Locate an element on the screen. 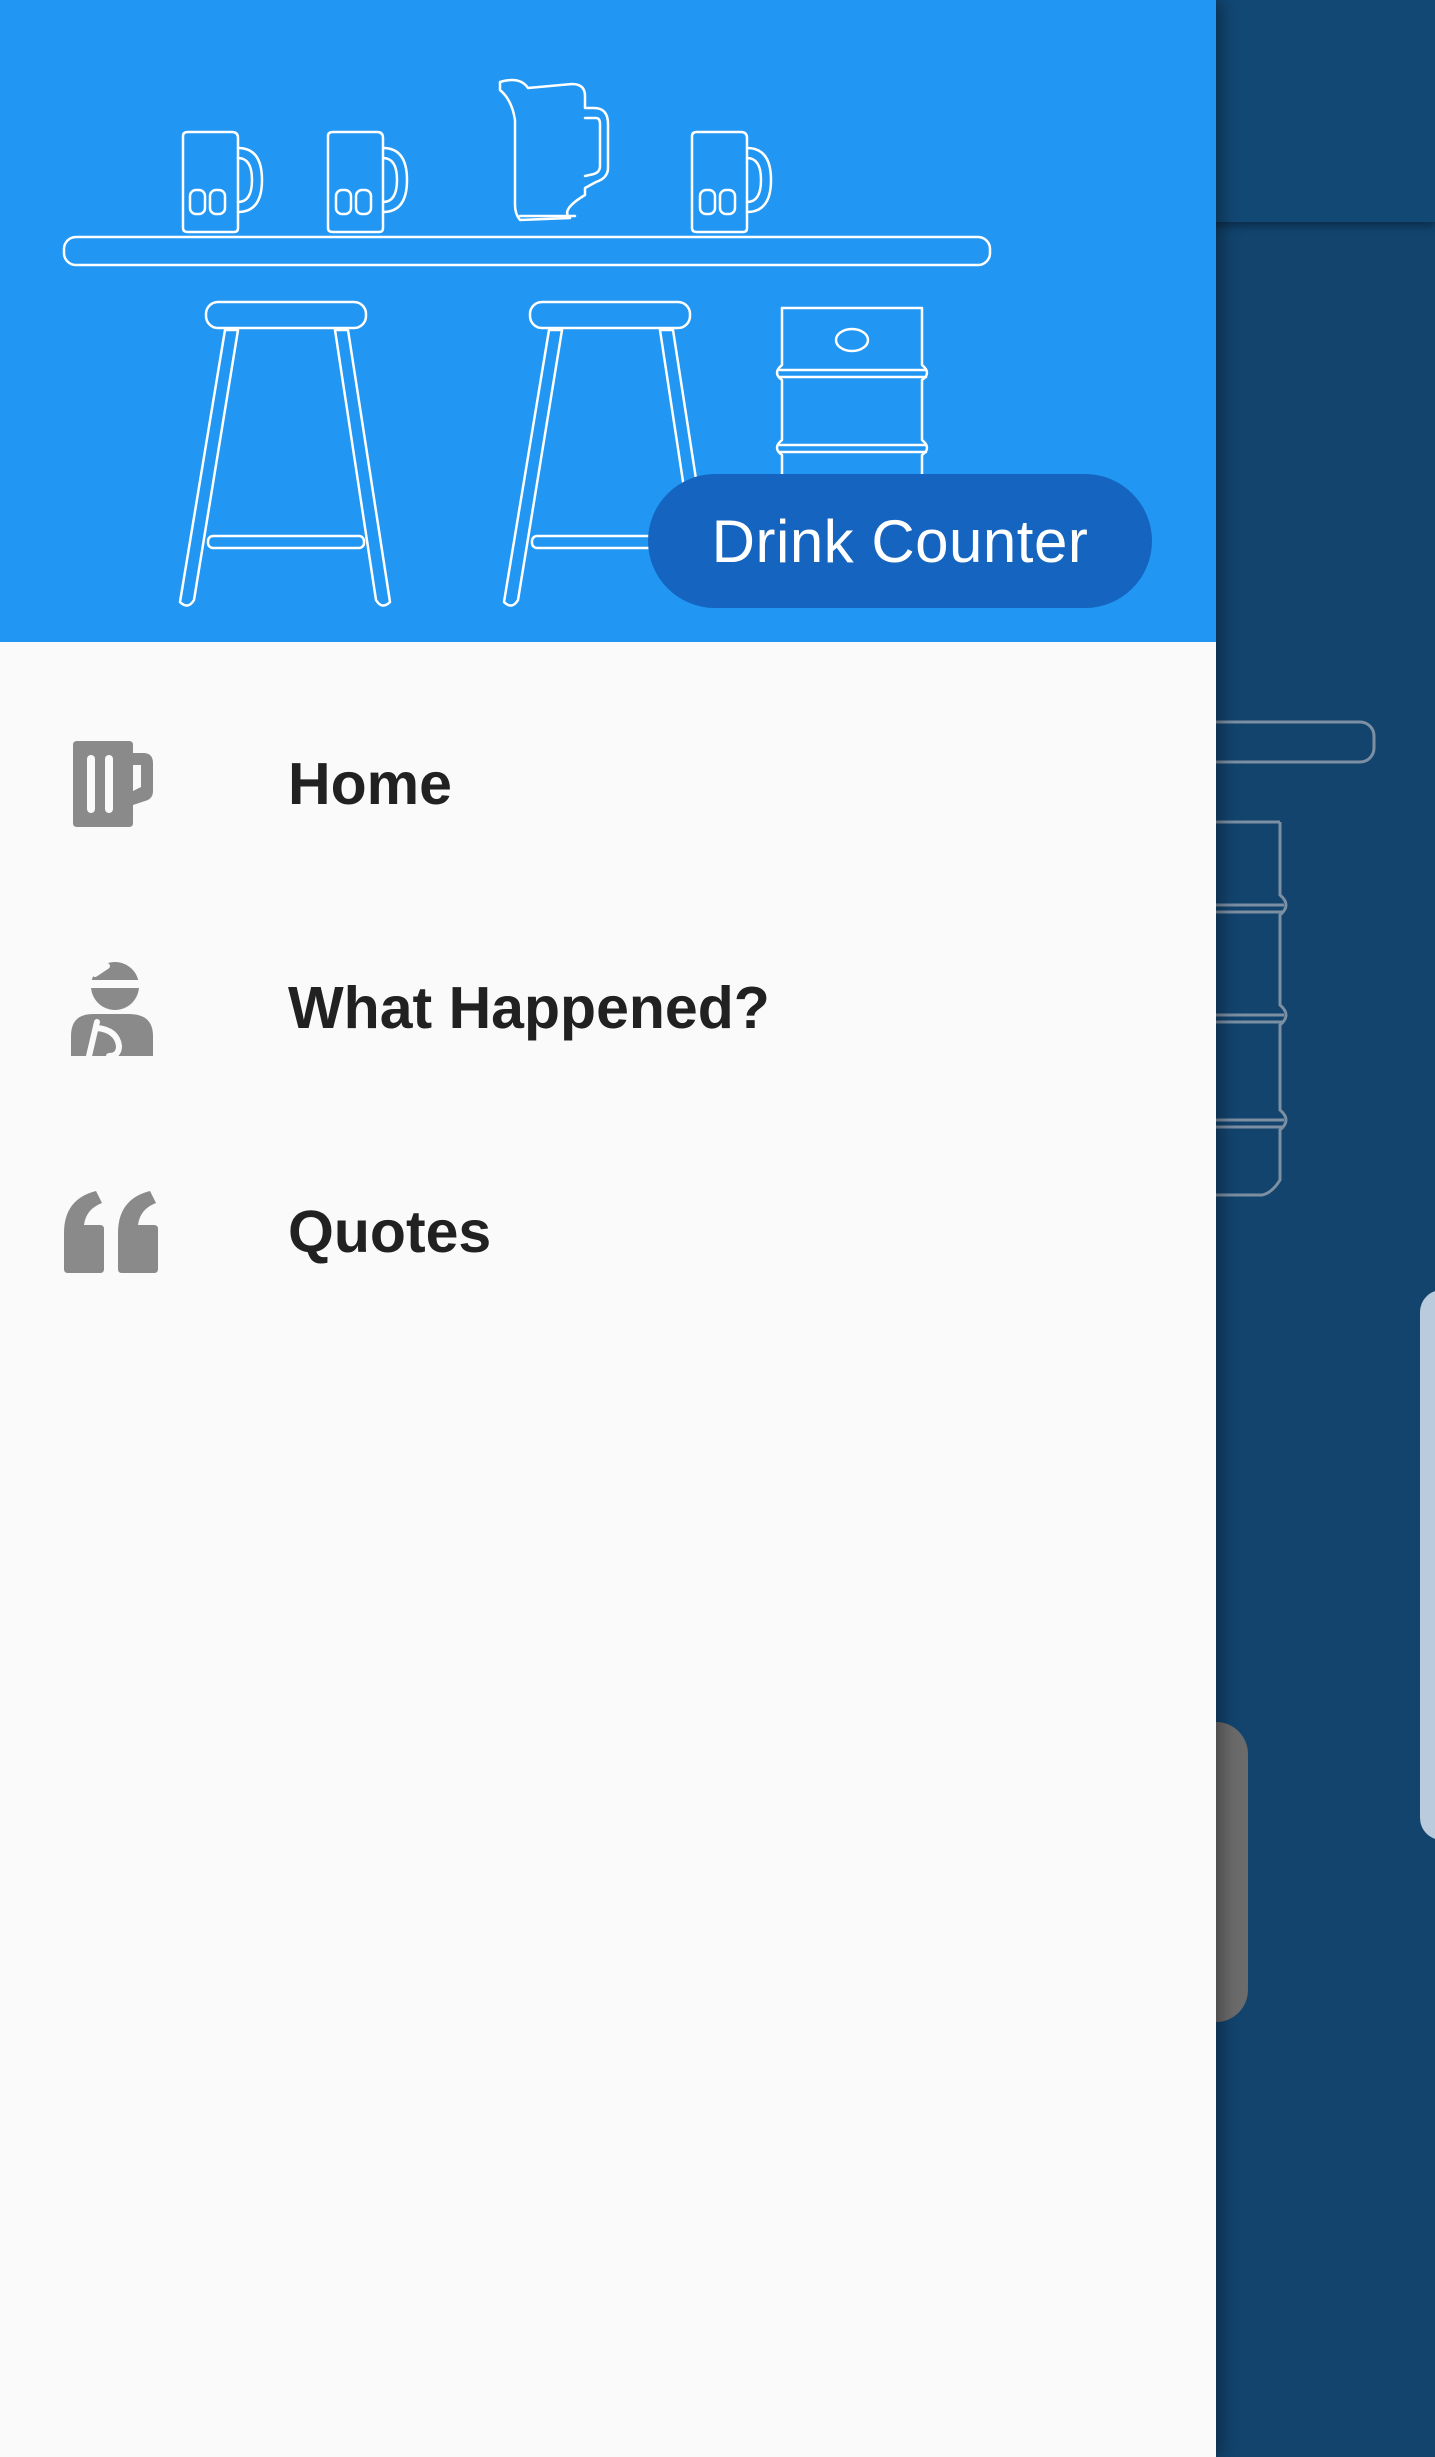 The image size is (1435, 2457). quote-icon is located at coordinates (112, 1232).